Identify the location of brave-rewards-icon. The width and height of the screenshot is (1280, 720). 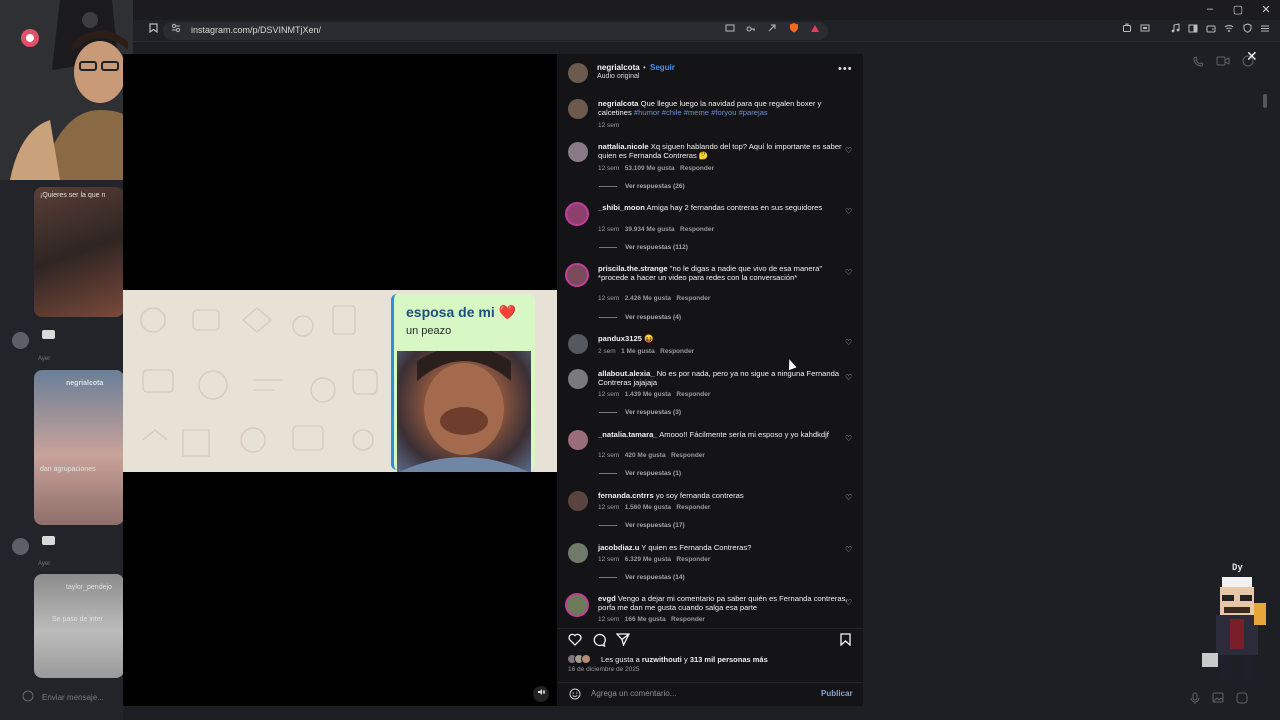
(815, 31).